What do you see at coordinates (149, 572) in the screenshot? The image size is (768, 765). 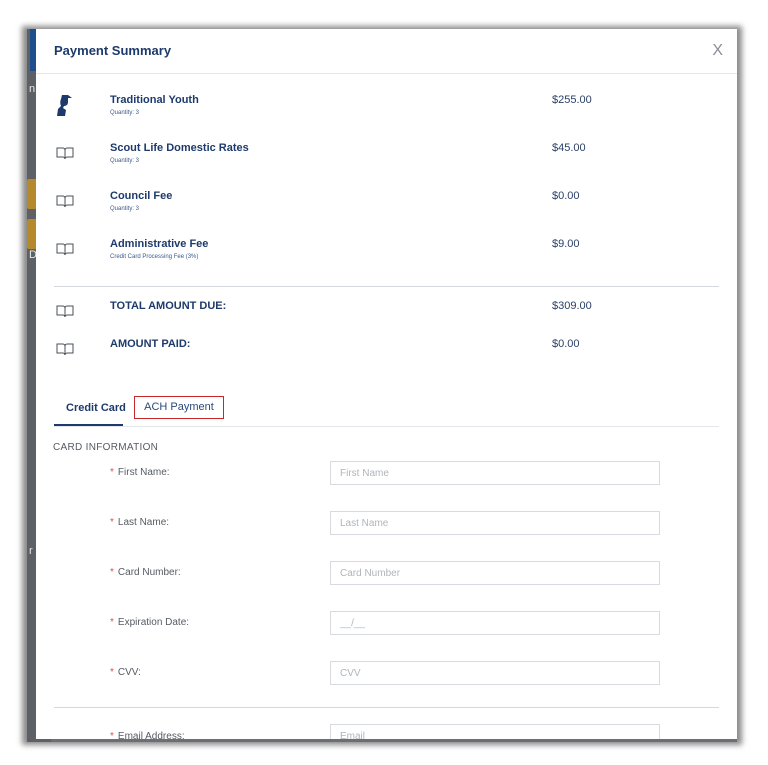 I see `field-label-text: Card Number:` at bounding box center [149, 572].